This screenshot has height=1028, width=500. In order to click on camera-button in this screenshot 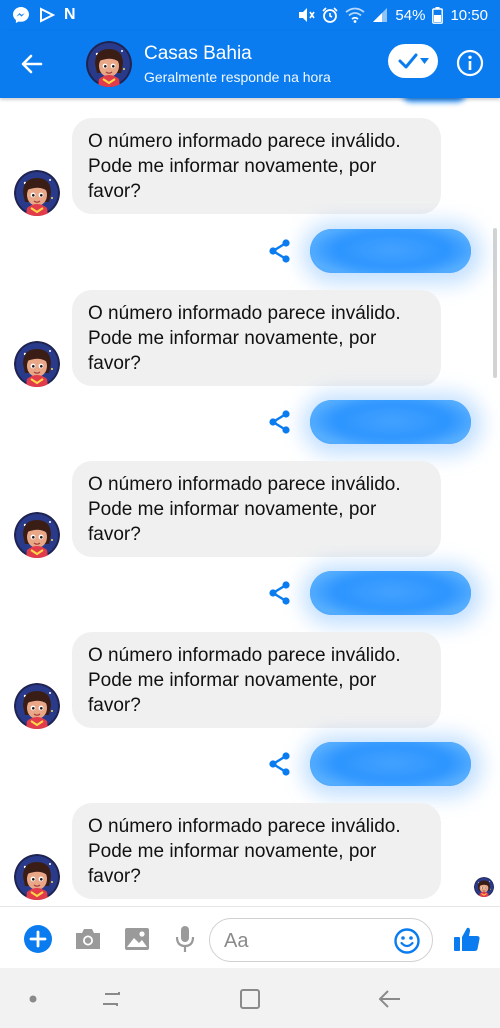, I will do `click(88, 939)`.